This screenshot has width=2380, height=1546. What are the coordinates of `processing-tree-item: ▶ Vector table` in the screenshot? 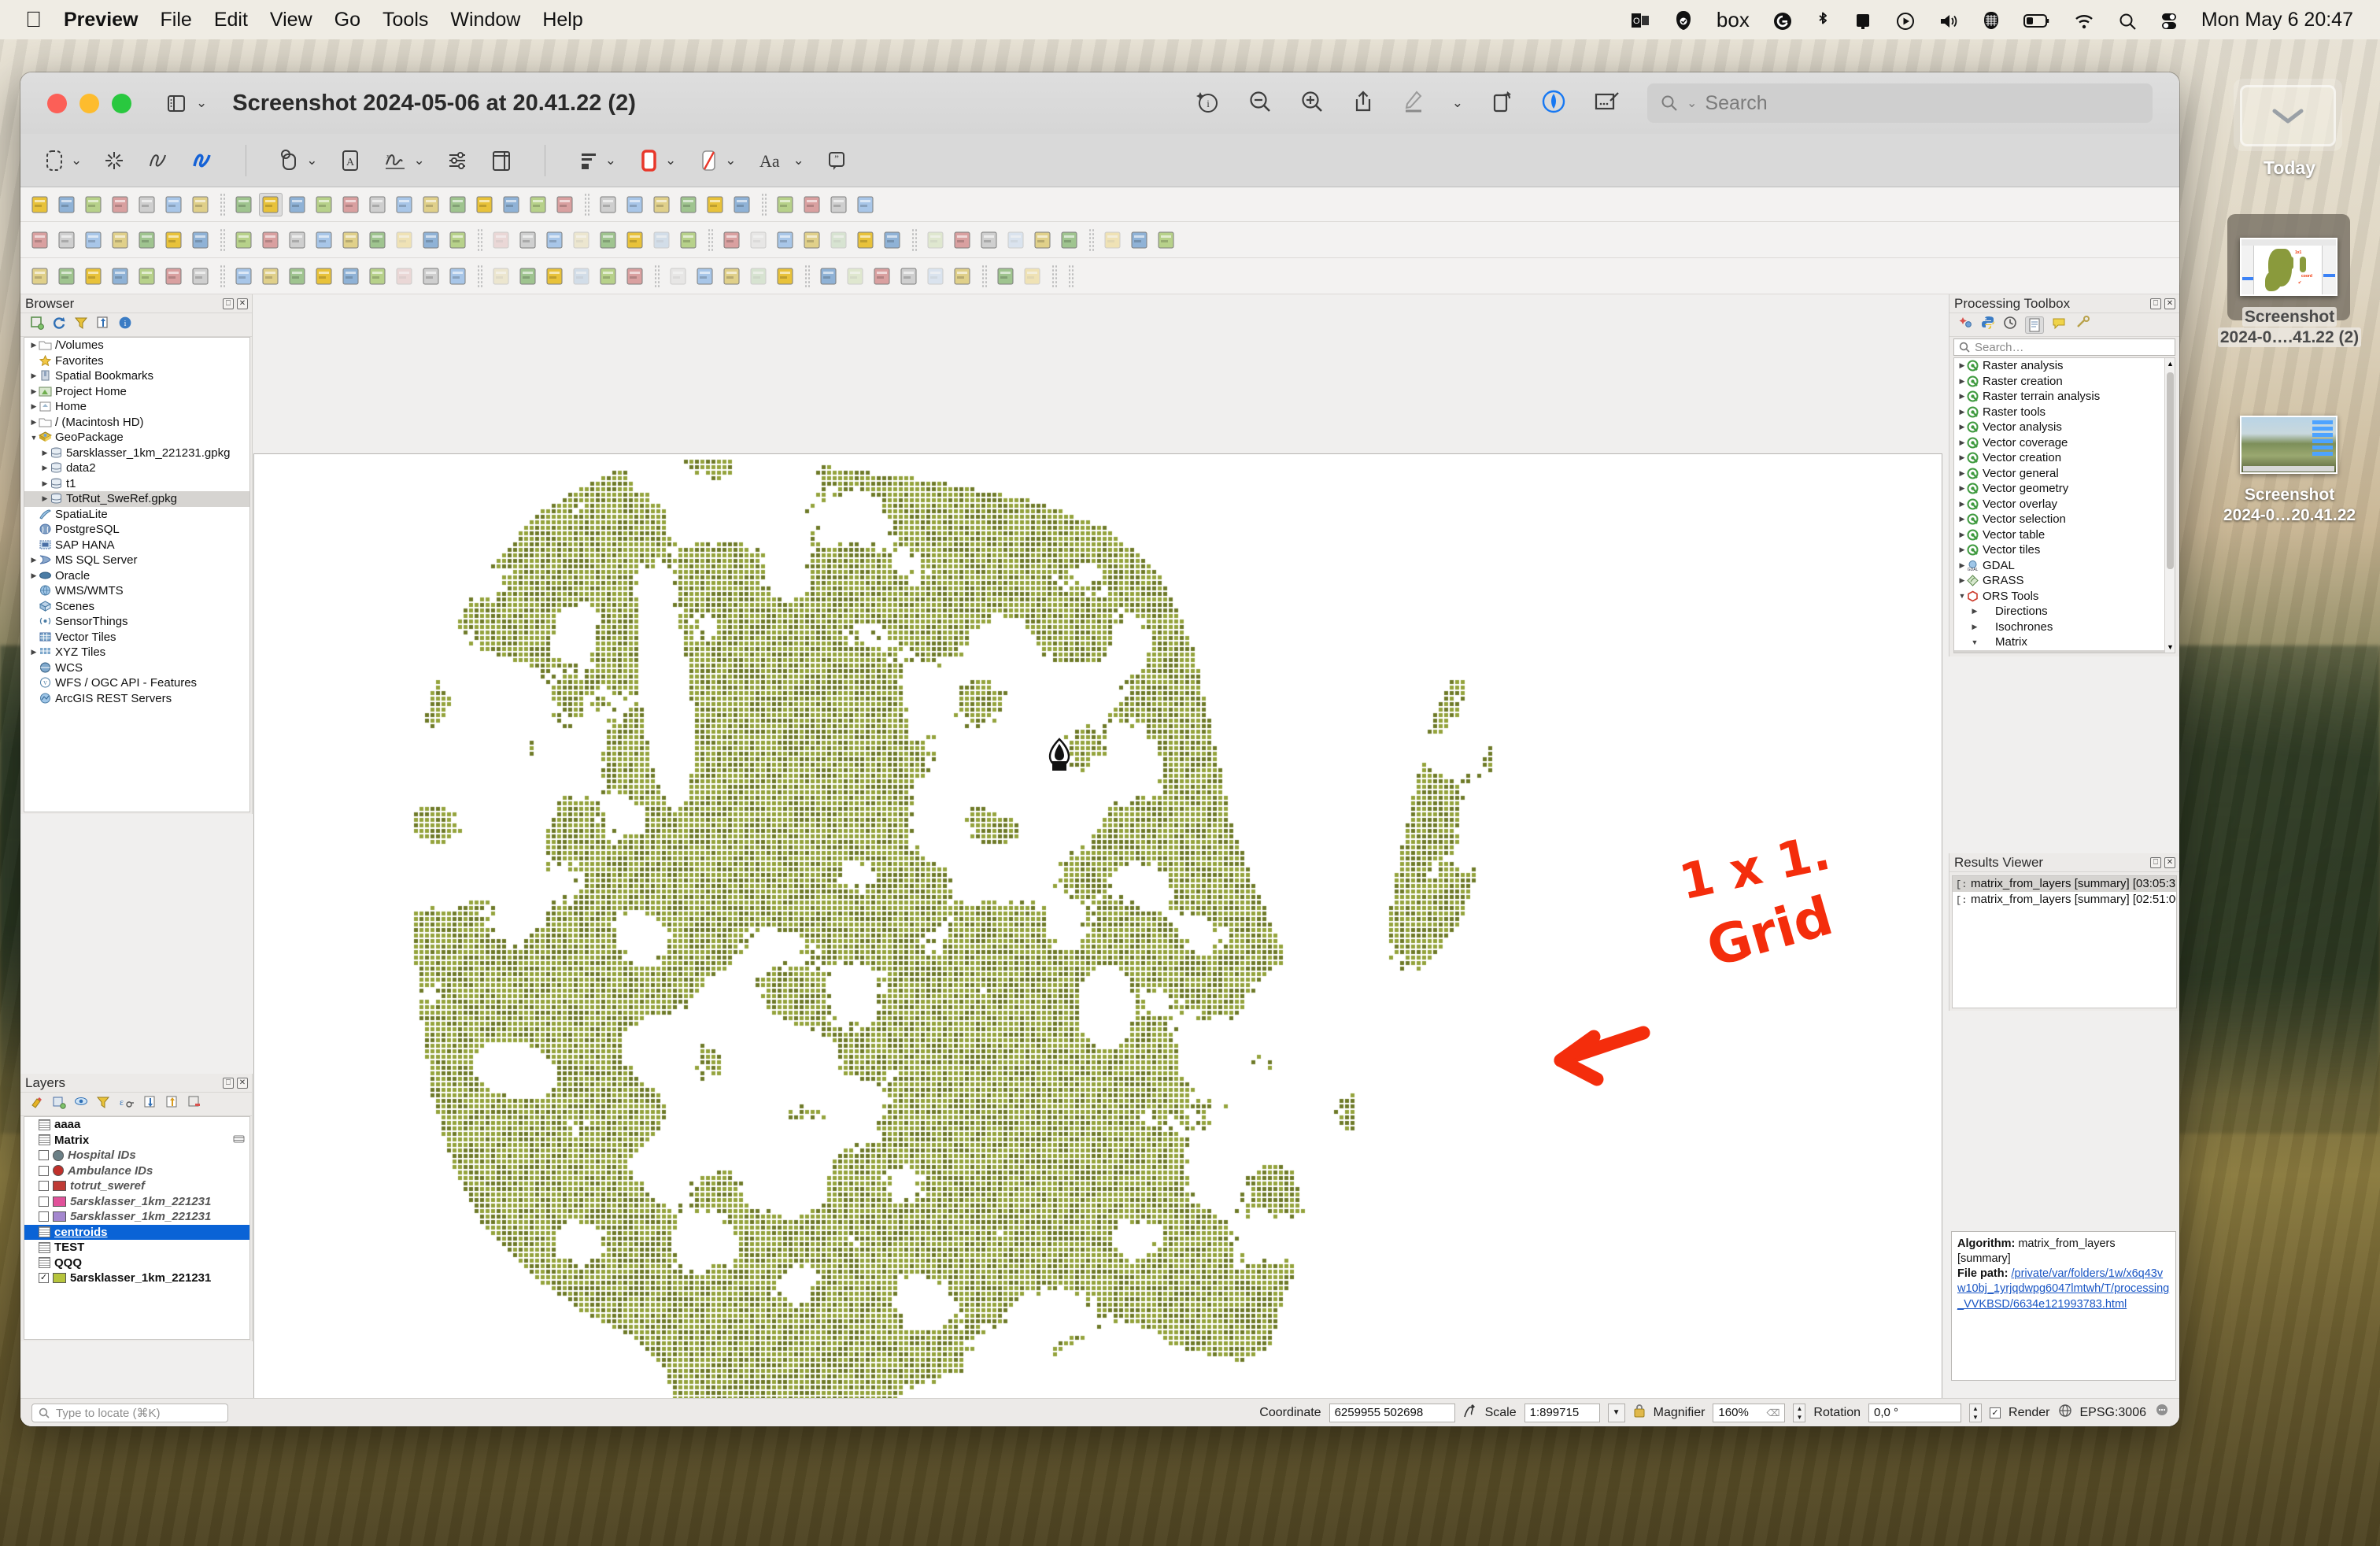 It's located at (2064, 535).